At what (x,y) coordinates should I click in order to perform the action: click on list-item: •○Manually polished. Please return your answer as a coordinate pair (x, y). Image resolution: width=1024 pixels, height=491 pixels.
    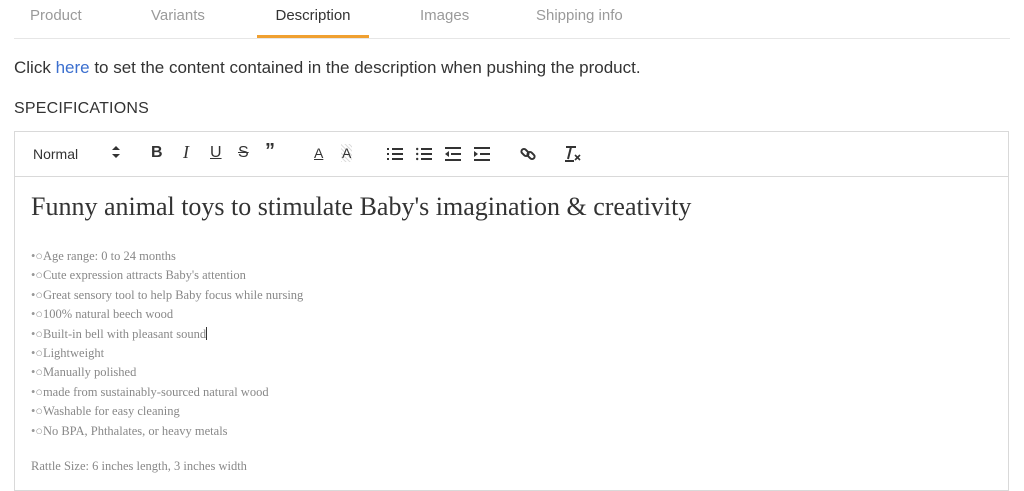
    Looking at the image, I should click on (514, 372).